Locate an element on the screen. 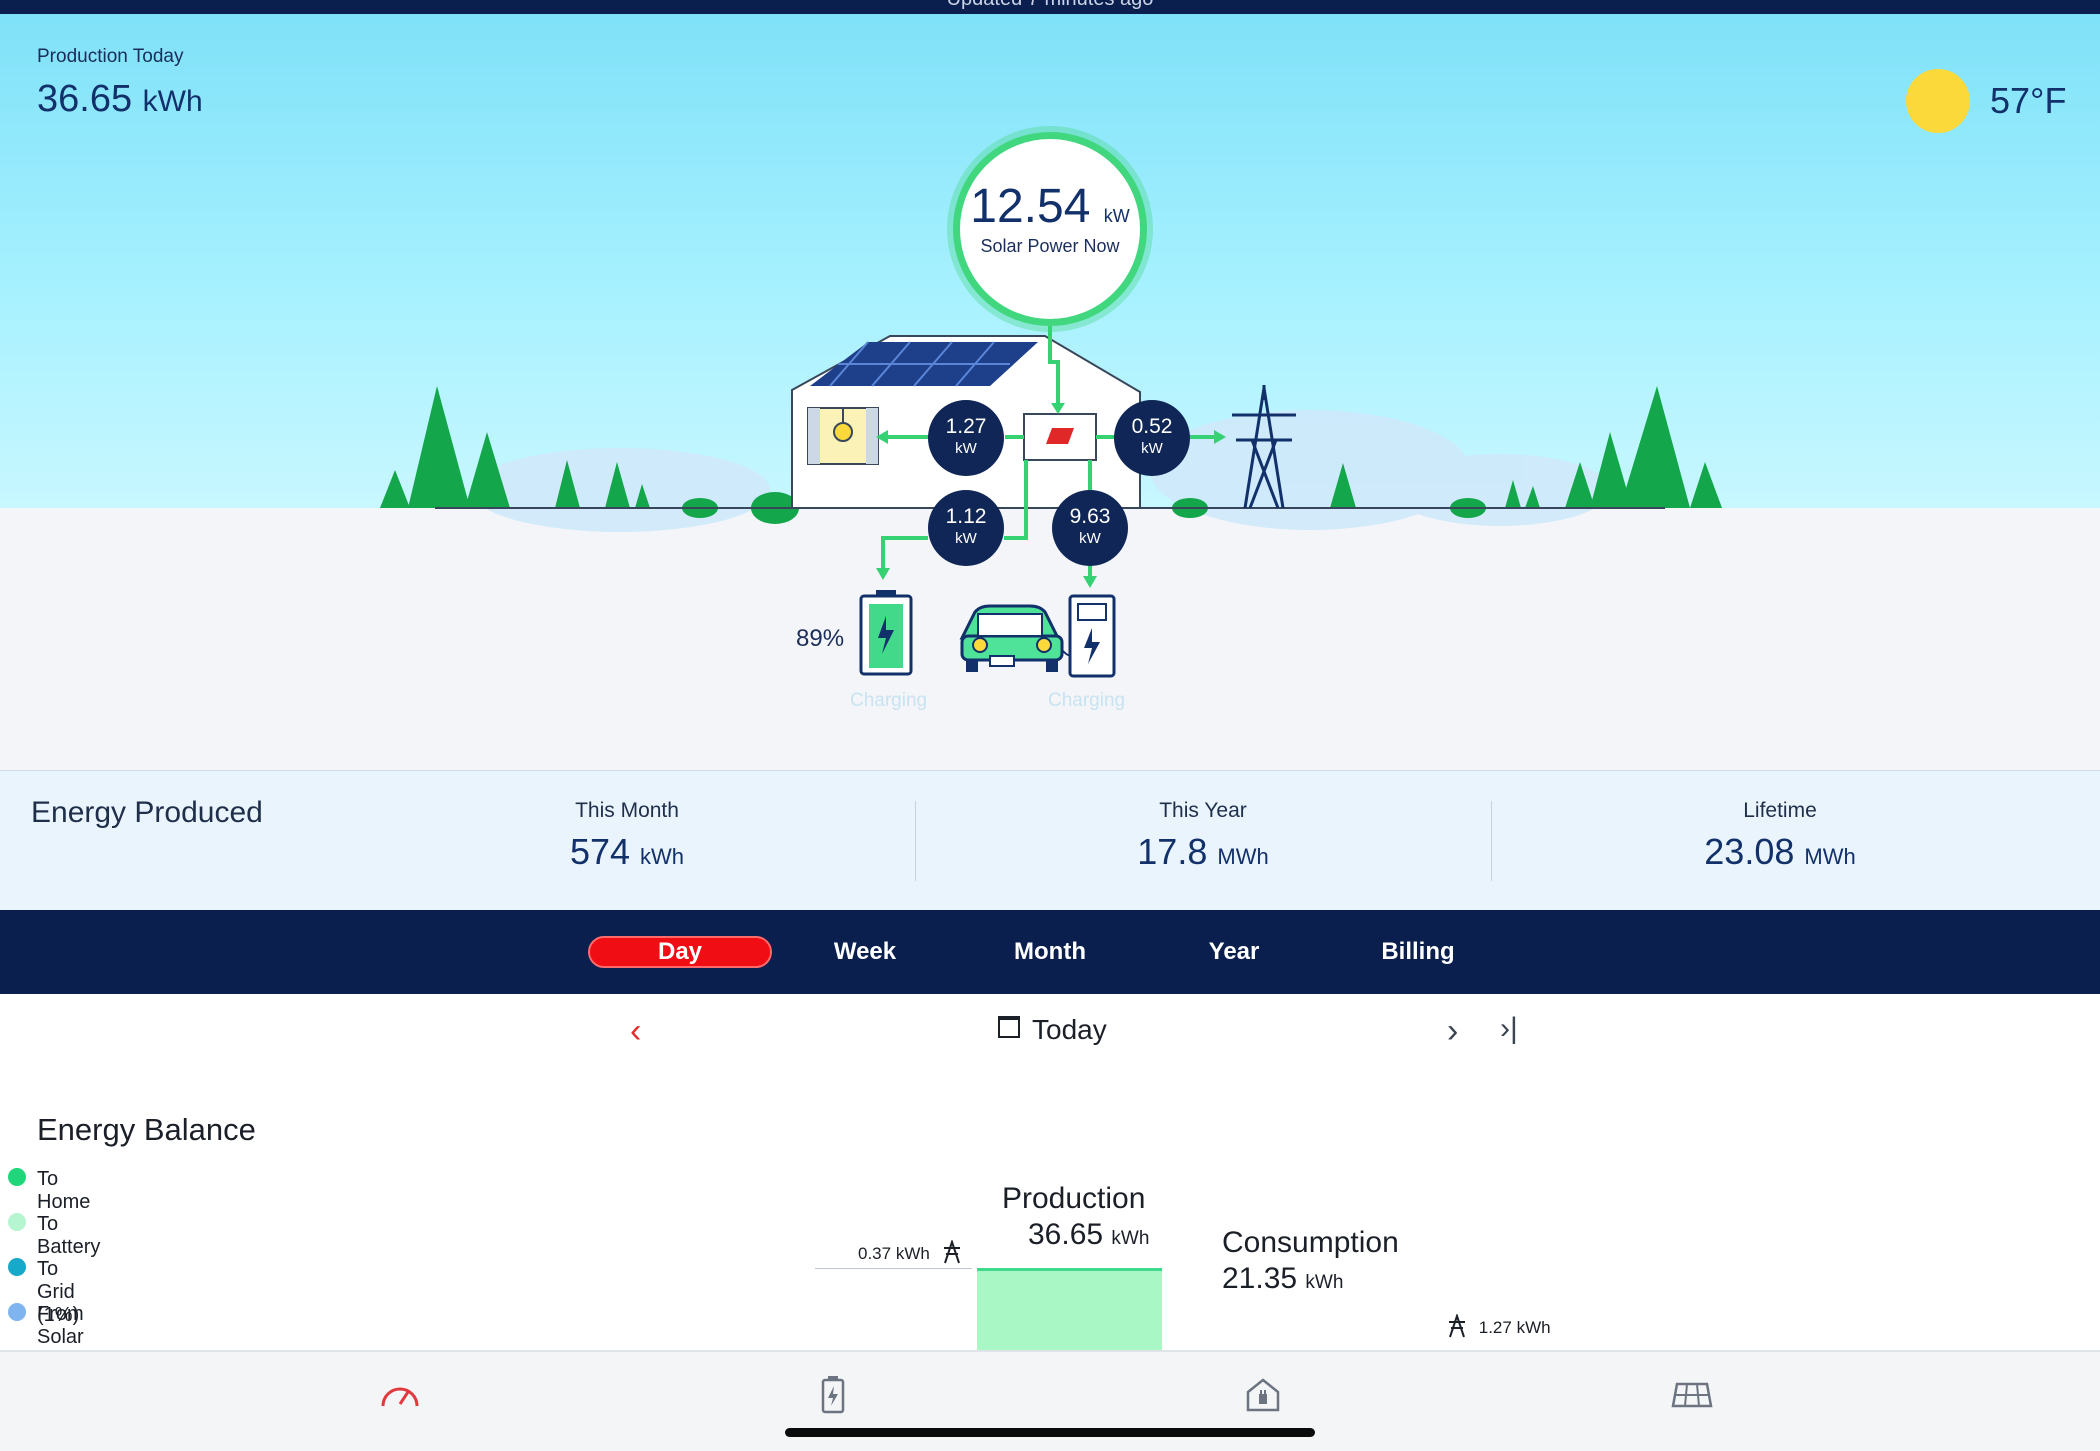 Image resolution: width=2100 pixels, height=1451 pixels. jump-to-latest-button: ›| is located at coordinates (1509, 1029).